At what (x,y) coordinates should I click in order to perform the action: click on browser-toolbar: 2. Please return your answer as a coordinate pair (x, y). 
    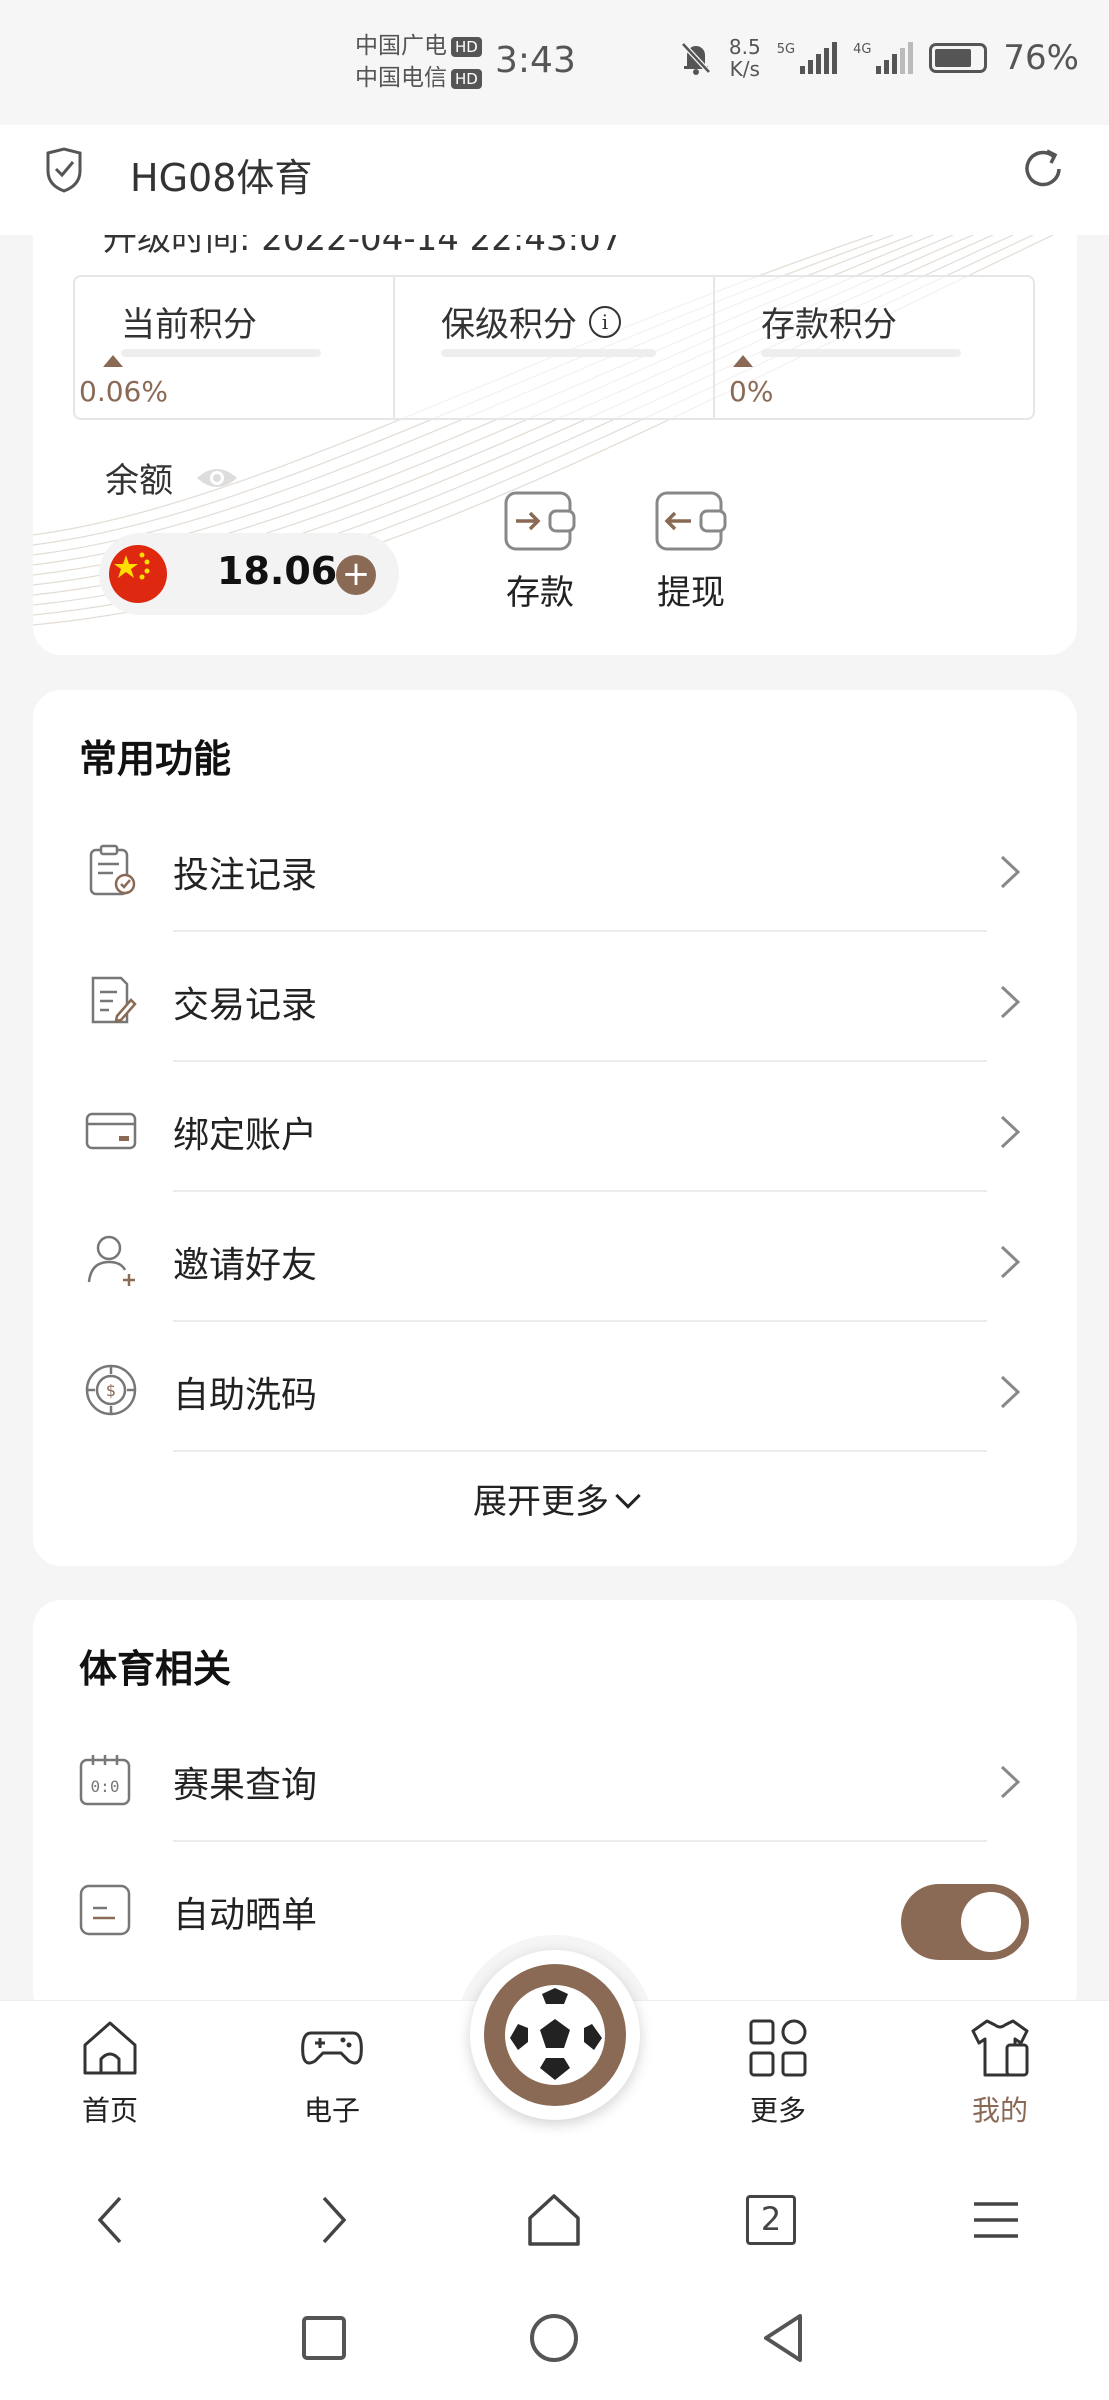
    Looking at the image, I should click on (554, 2217).